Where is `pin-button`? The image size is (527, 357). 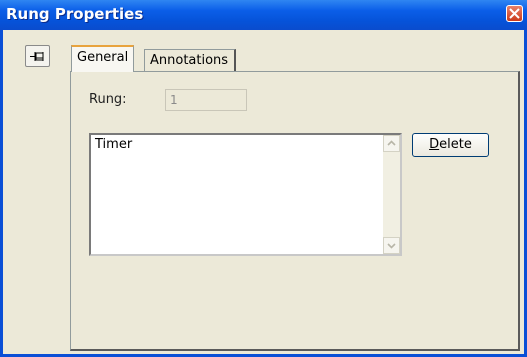 pin-button is located at coordinates (37, 56).